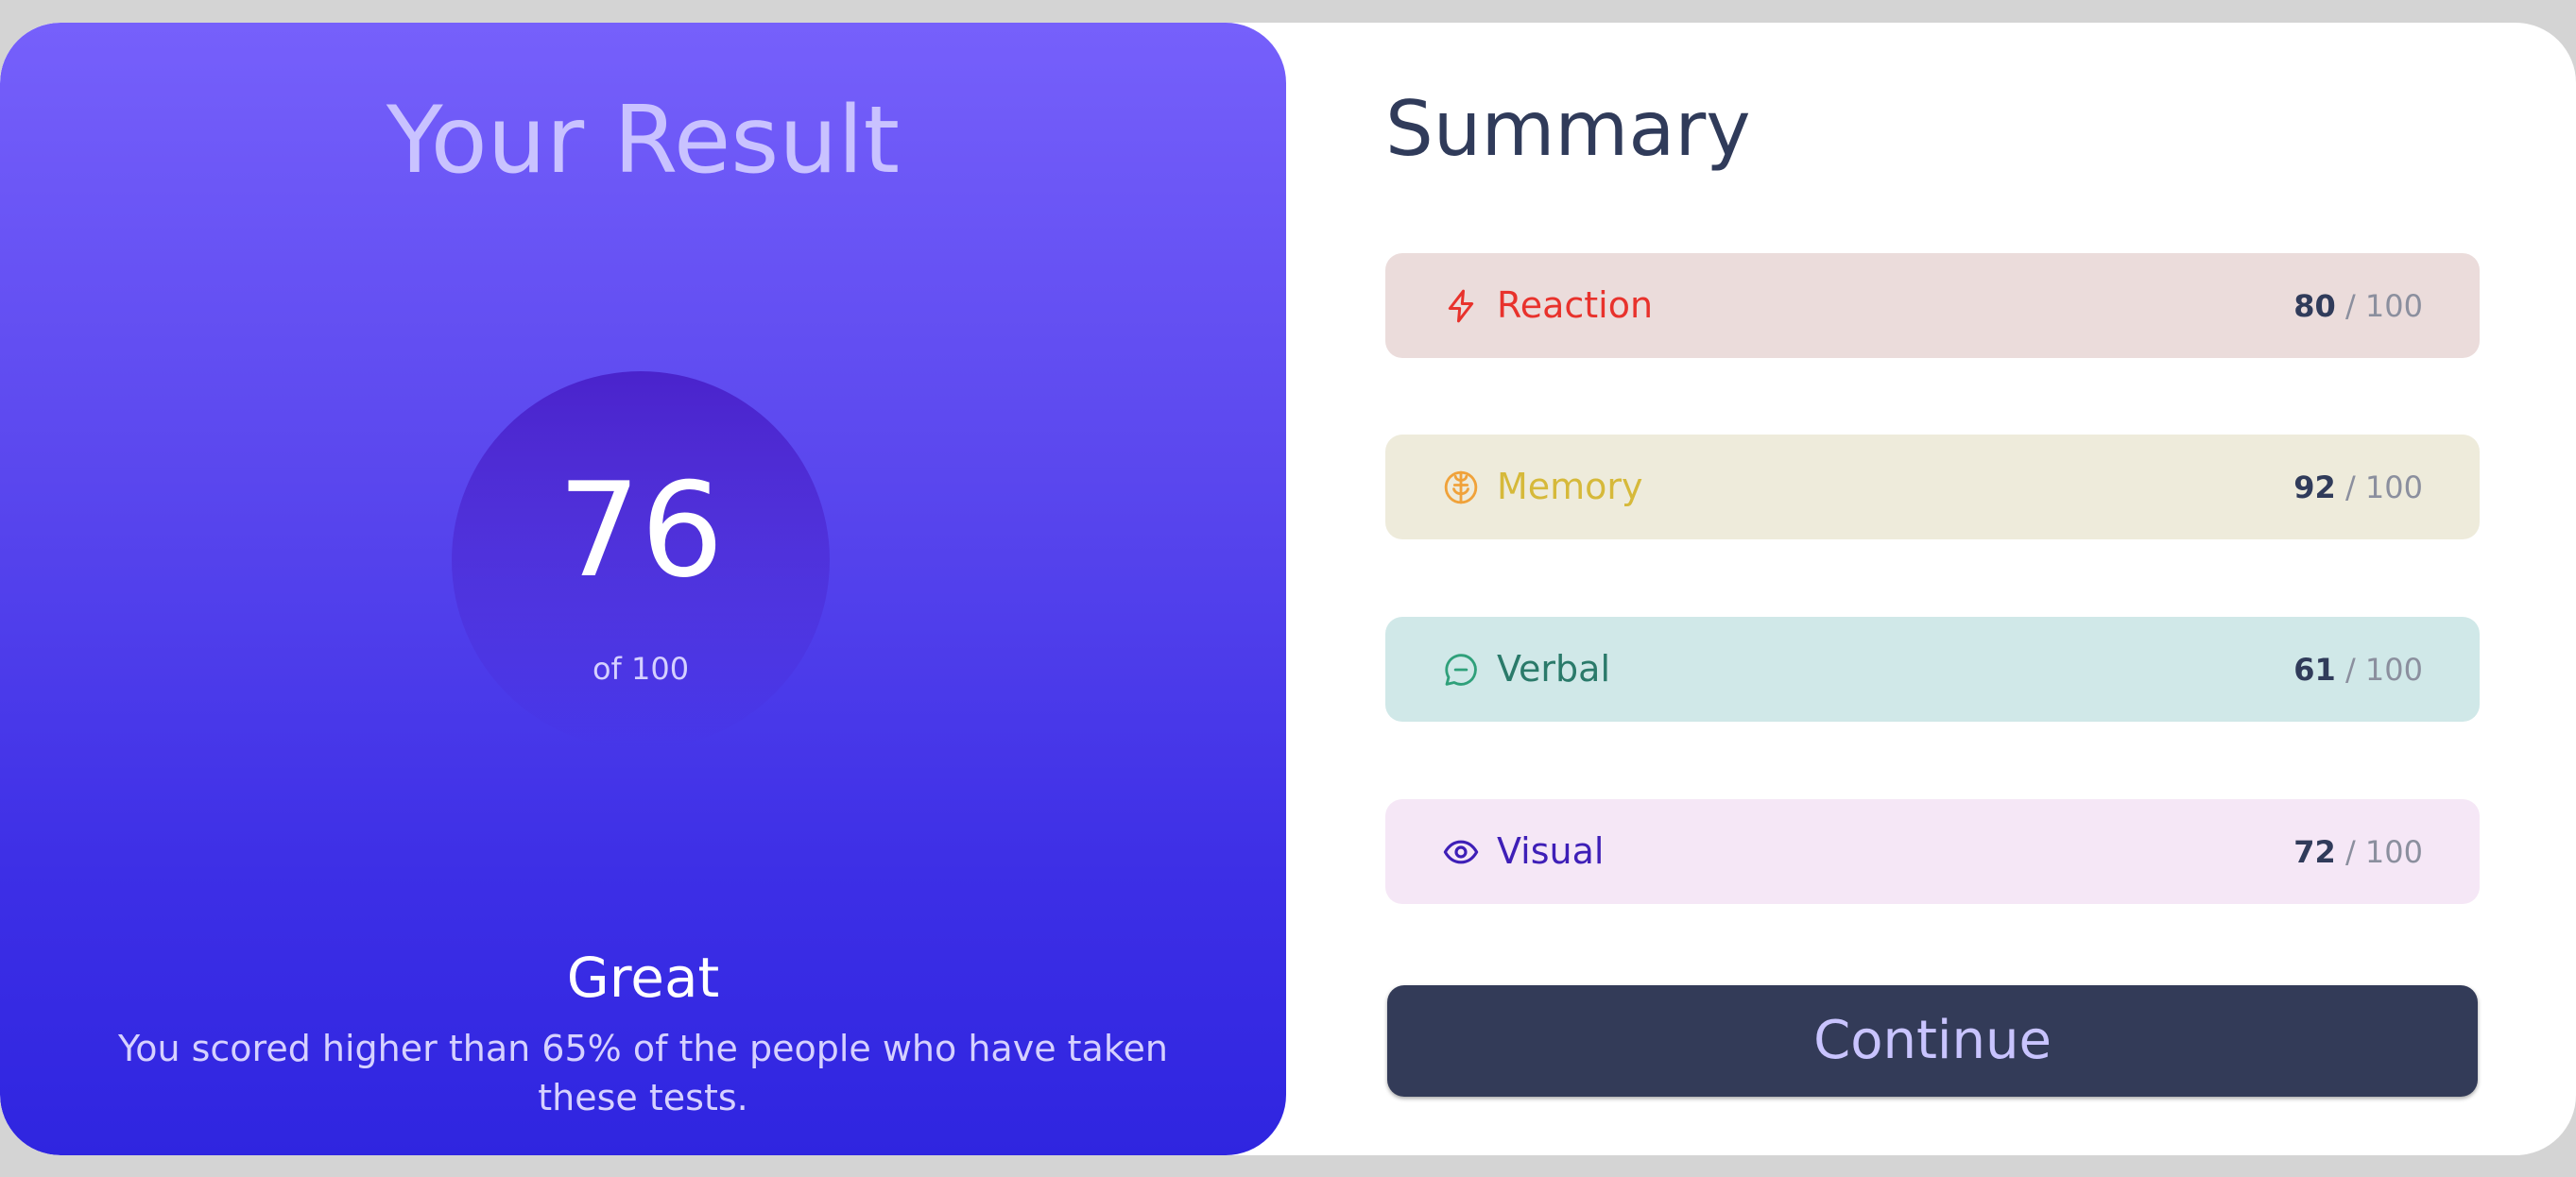 The width and height of the screenshot is (2576, 1177). Describe the element at coordinates (643, 978) in the screenshot. I see `result-verdict: Great` at that location.